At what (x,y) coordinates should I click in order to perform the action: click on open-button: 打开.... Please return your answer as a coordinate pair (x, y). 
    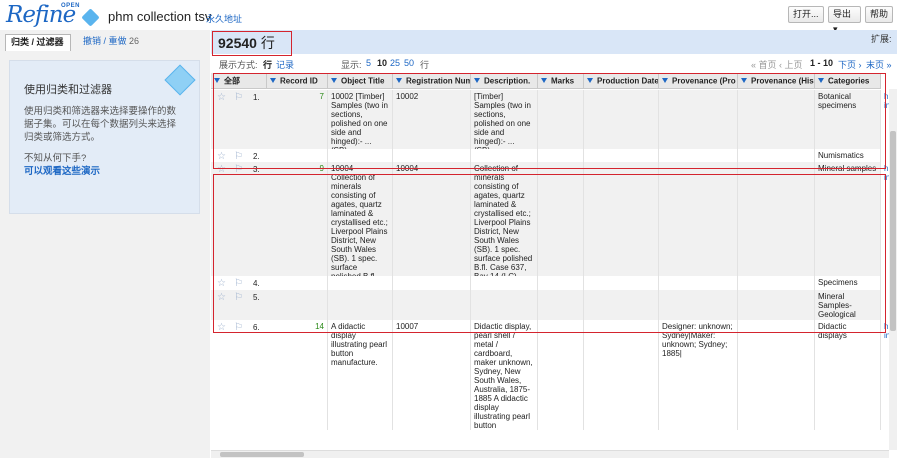
    Looking at the image, I should click on (806, 14).